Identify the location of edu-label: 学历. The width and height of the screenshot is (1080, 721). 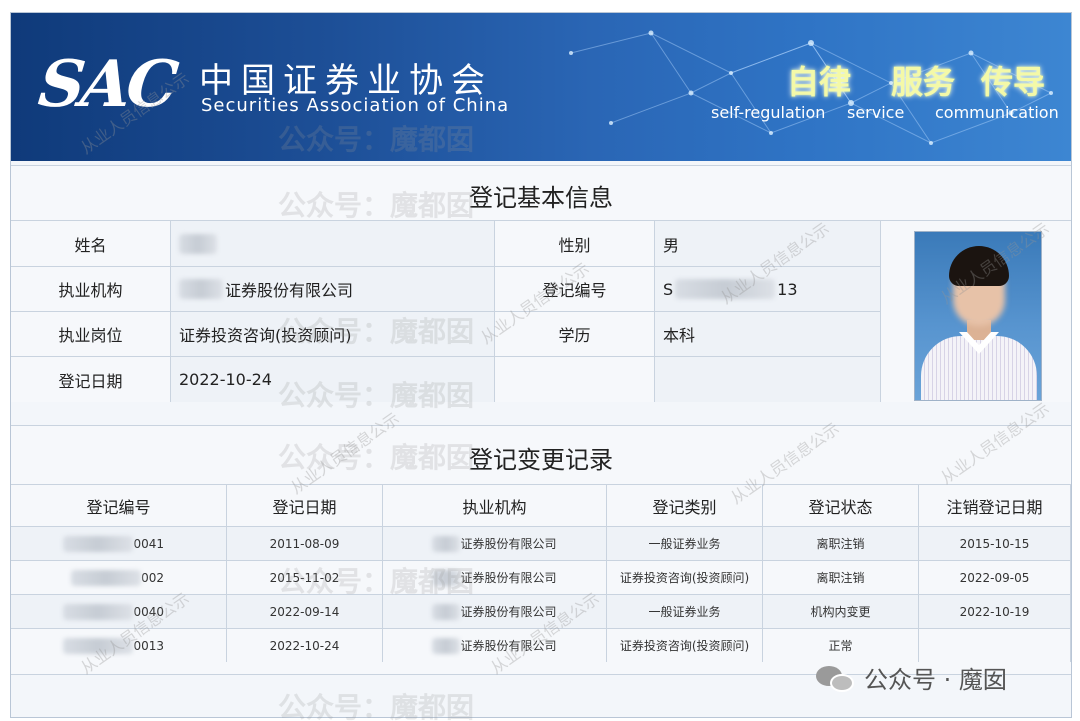
(575, 333).